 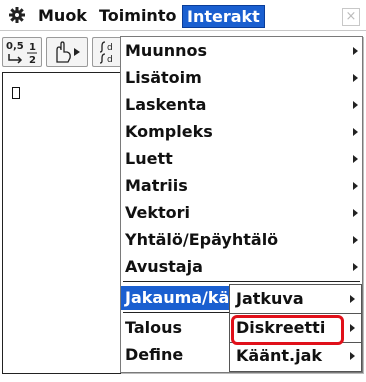 What do you see at coordinates (241, 281) in the screenshot?
I see `menu-divider` at bounding box center [241, 281].